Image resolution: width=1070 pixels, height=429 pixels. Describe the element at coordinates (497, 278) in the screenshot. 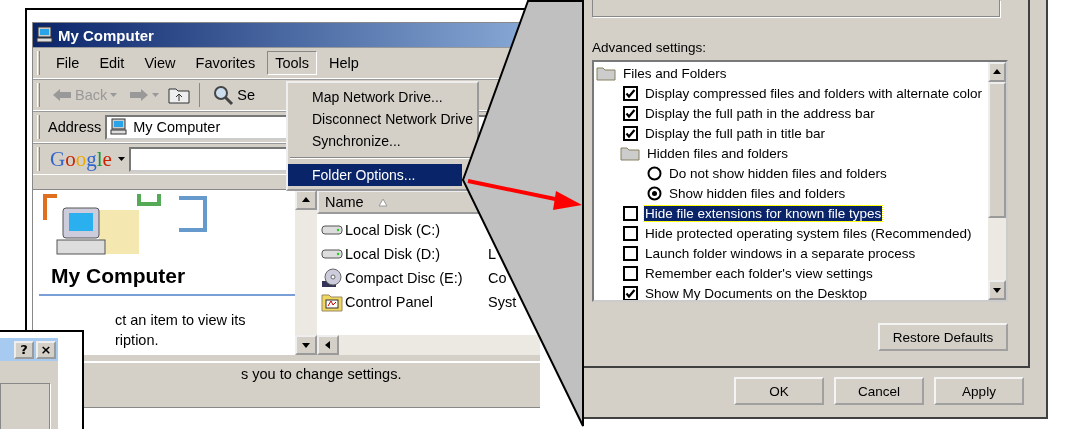

I see `file-type: Co` at that location.